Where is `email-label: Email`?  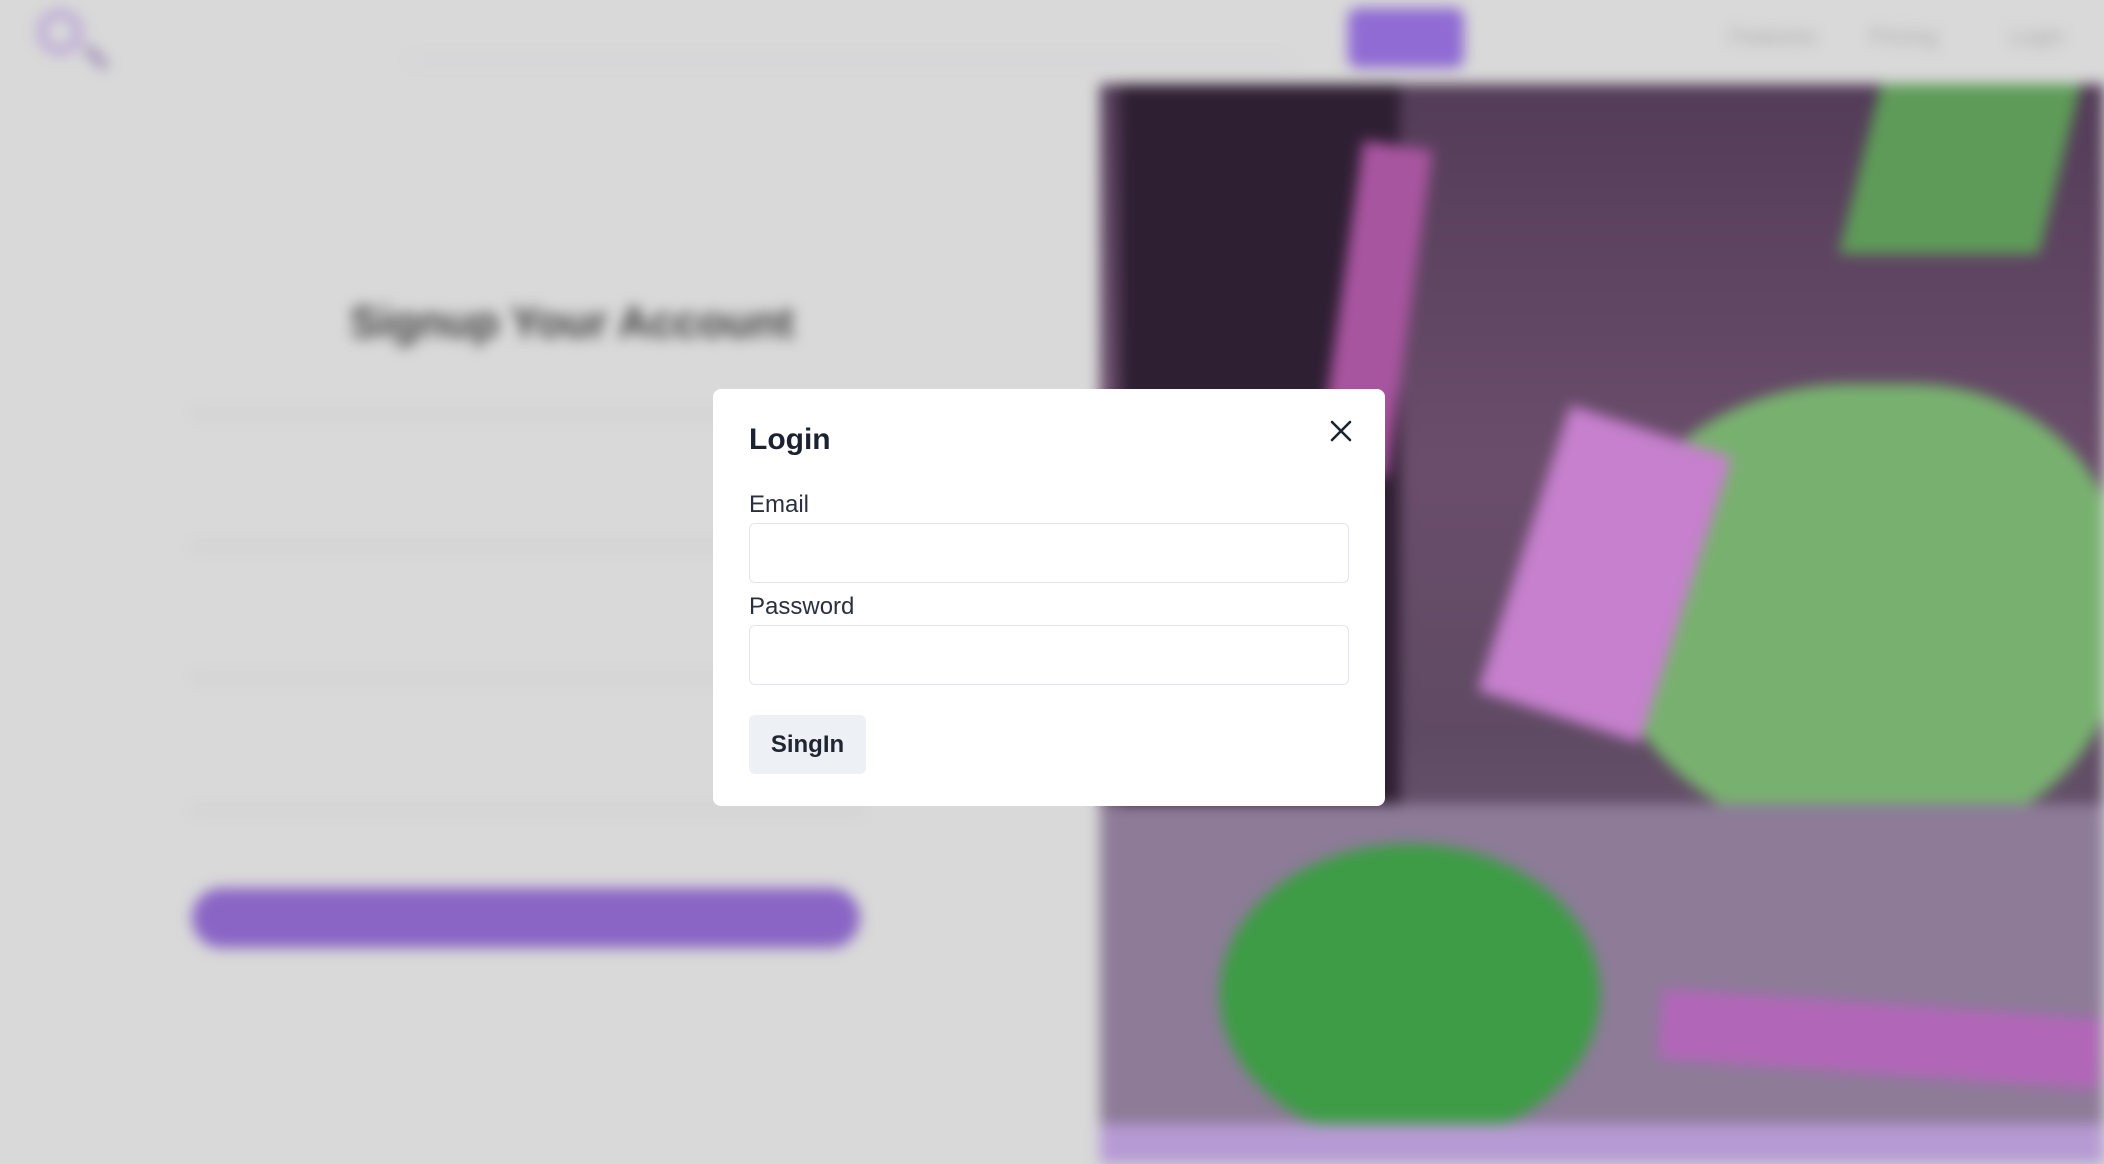
email-label: Email is located at coordinates (779, 504).